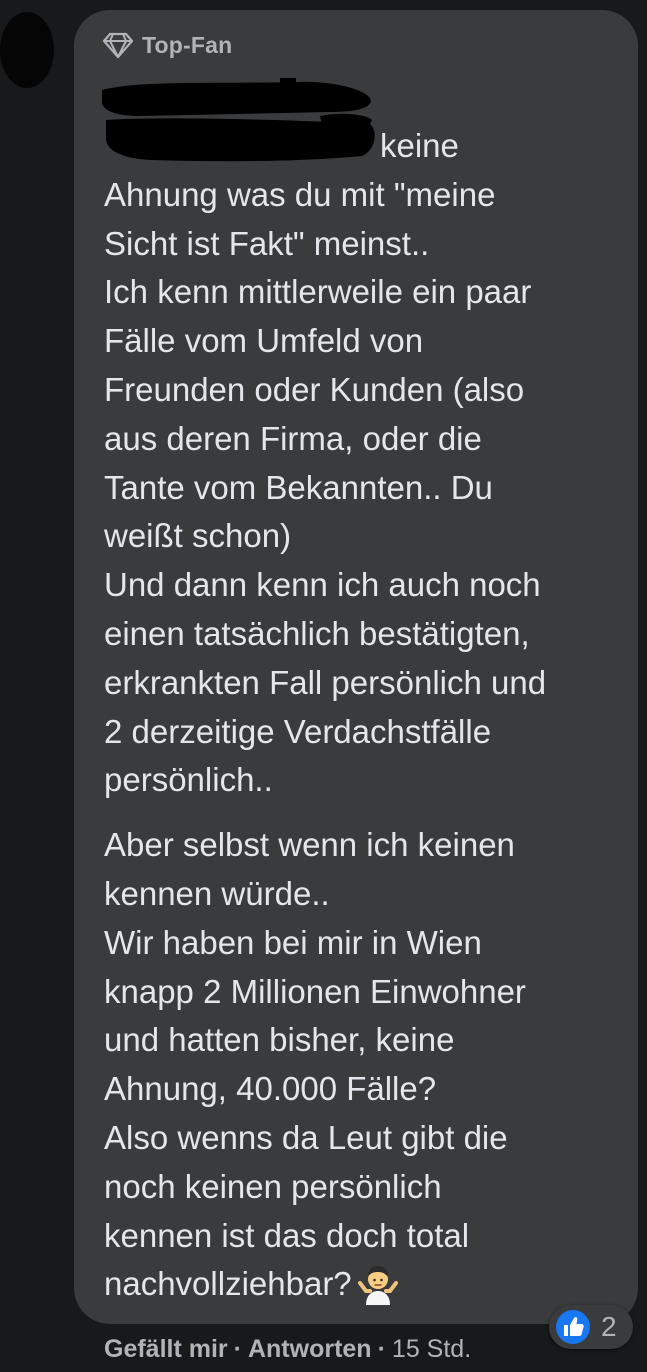 The height and width of the screenshot is (1372, 647). Describe the element at coordinates (298, 487) in the screenshot. I see `comment-line-text: Tante vom Bekannten.. Du` at that location.